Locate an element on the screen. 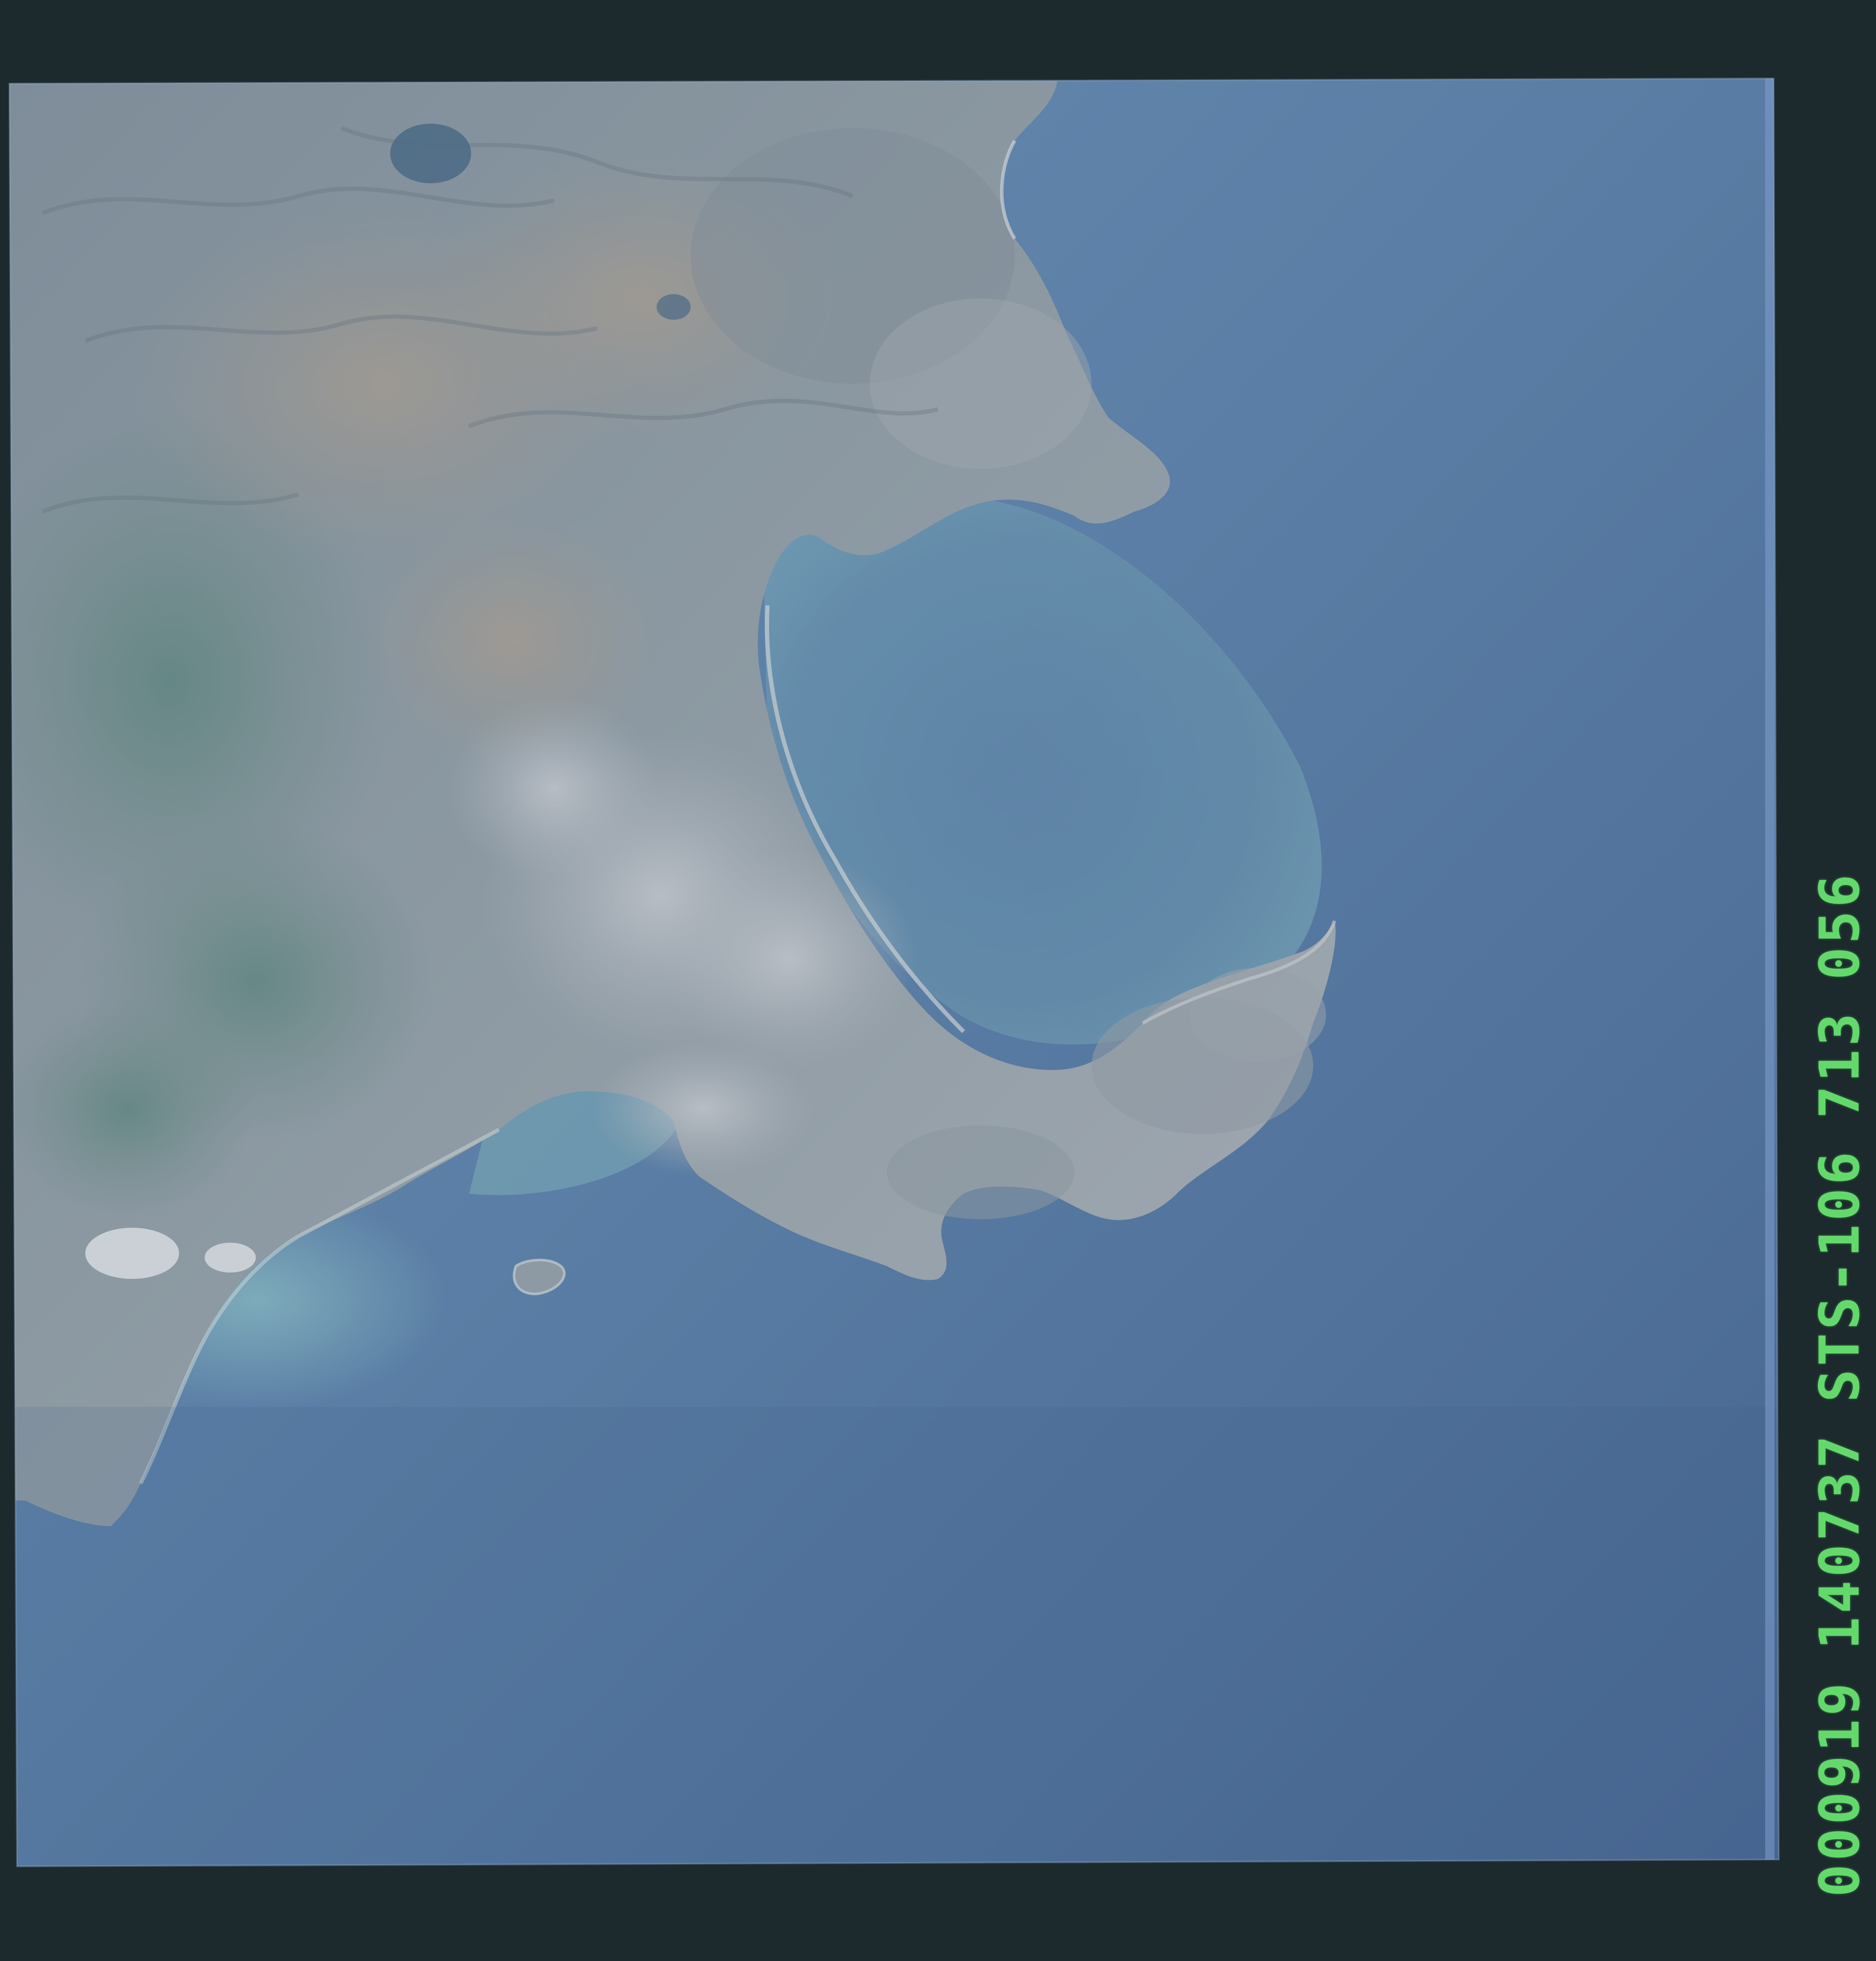 The height and width of the screenshot is (1961, 1876). data-date-code: 000919 is located at coordinates (1840, 1788).